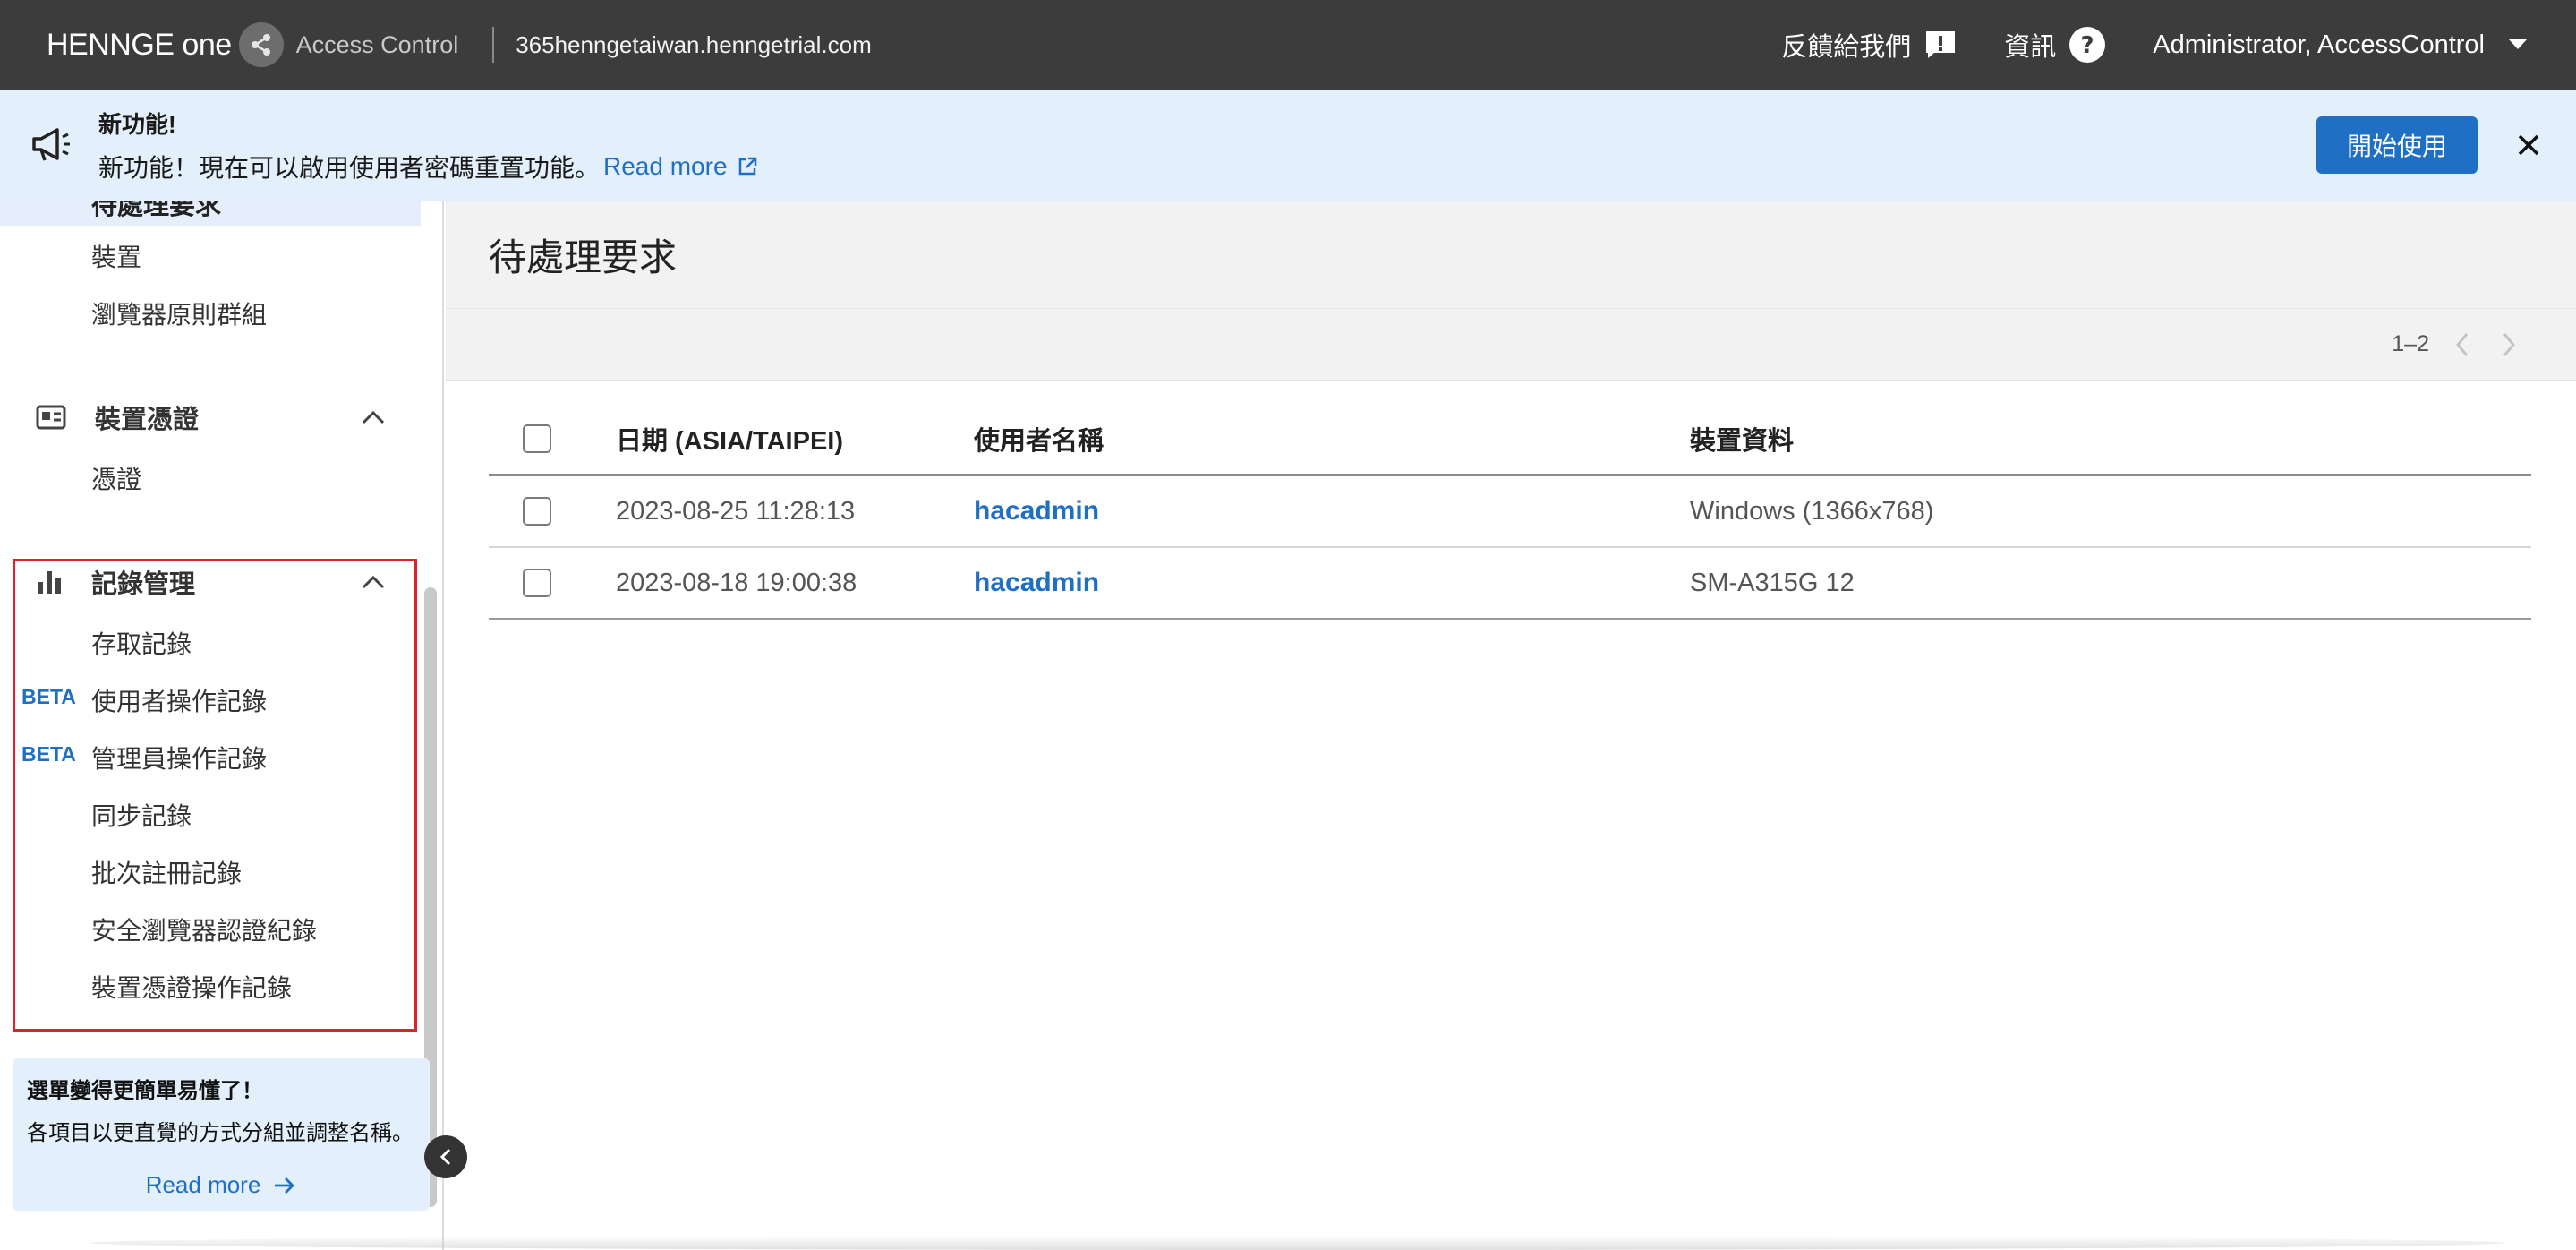  Describe the element at coordinates (428, 145) in the screenshot. I see `announcement-text: 新功能! 新功能！現在可以啟用使用者密碼重置功能。 Read more` at that location.